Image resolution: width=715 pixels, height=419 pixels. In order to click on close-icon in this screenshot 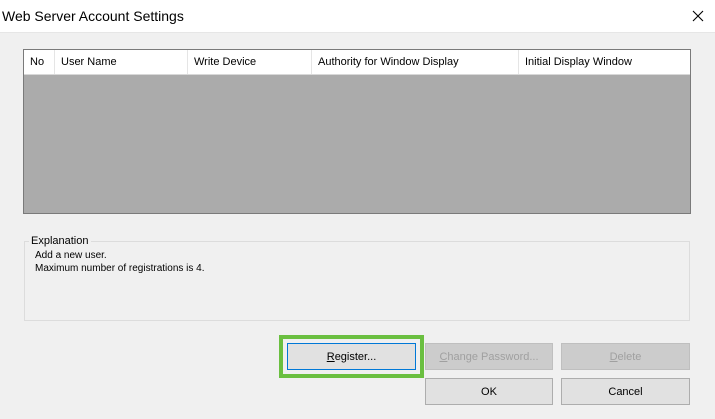, I will do `click(698, 16)`.